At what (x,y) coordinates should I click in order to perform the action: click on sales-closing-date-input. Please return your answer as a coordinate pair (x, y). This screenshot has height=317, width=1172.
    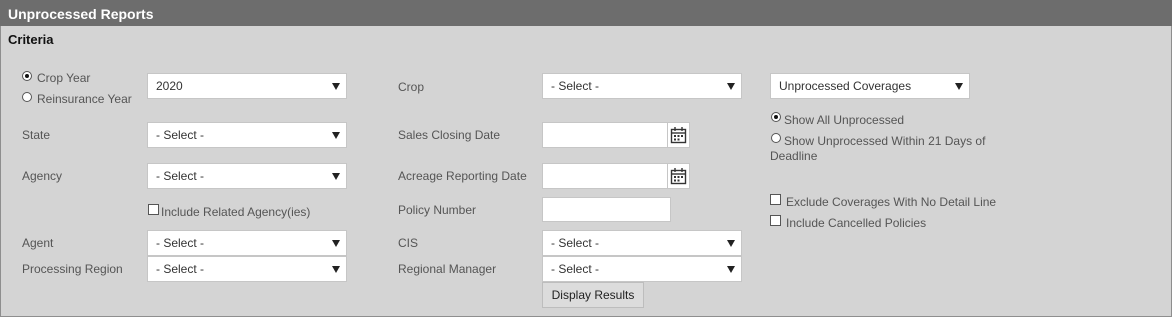
    Looking at the image, I should click on (605, 135).